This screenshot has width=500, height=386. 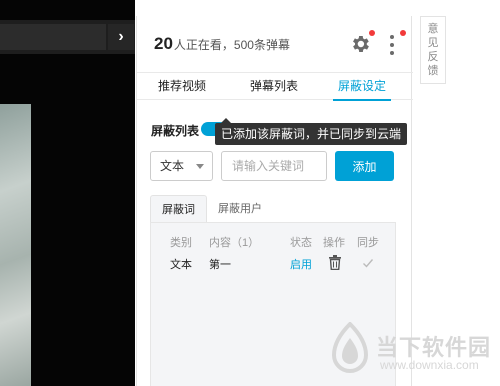 What do you see at coordinates (53, 37) in the screenshot?
I see `danmaku-send-bar` at bounding box center [53, 37].